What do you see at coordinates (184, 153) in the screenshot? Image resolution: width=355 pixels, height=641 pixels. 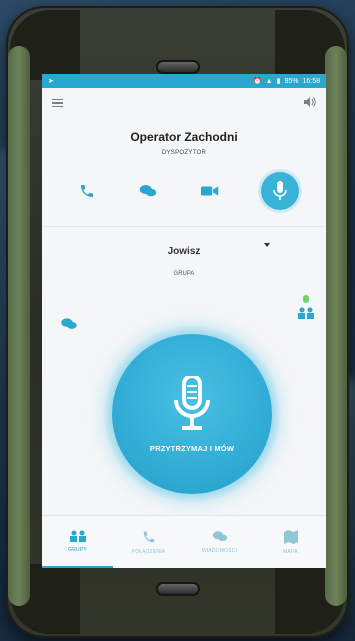 I see `contact-role: DYSPOZYTOR` at bounding box center [184, 153].